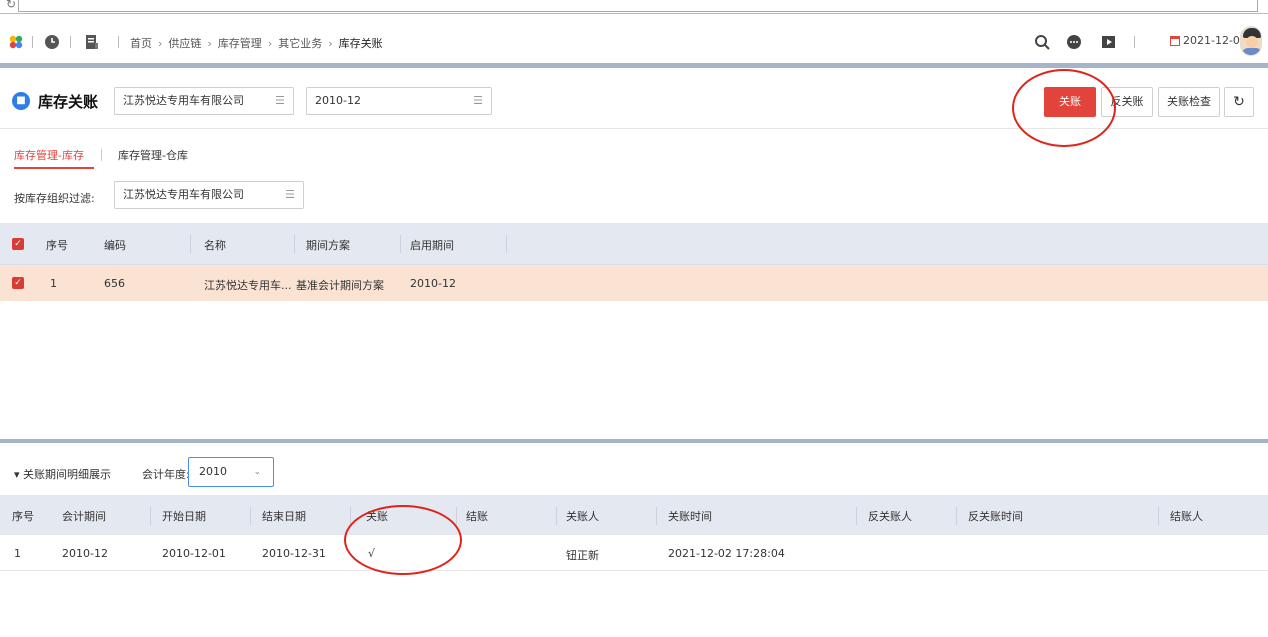 The height and width of the screenshot is (637, 1268). I want to click on reload-icon: ↻, so click(11, 5).